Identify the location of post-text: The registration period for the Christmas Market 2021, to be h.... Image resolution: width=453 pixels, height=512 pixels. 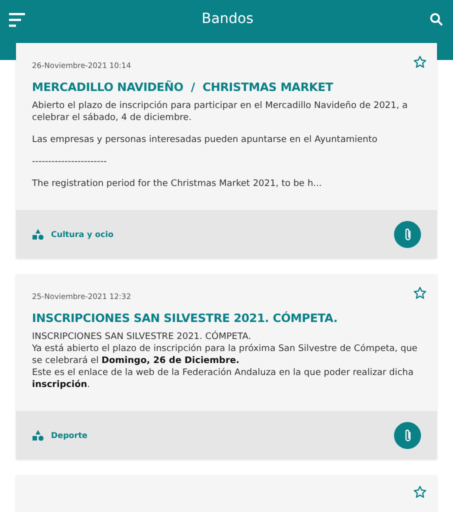
(177, 184).